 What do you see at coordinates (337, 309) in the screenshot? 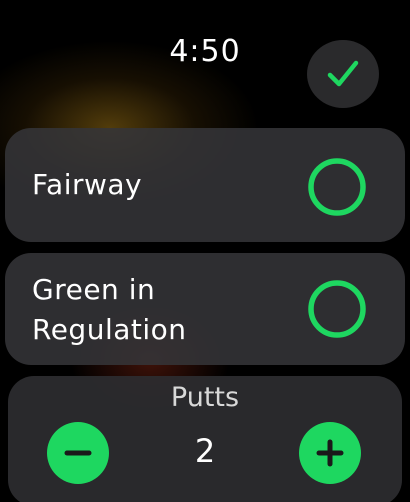
I see `gir-toggle-circle-icon` at bounding box center [337, 309].